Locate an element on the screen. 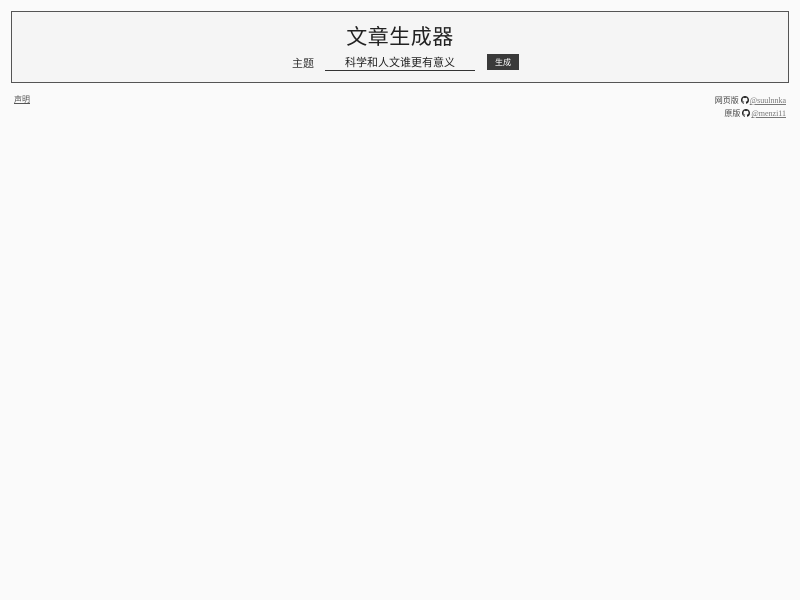 The width and height of the screenshot is (800, 600). github-link-suulnnka: @suulnnka is located at coordinates (768, 100).